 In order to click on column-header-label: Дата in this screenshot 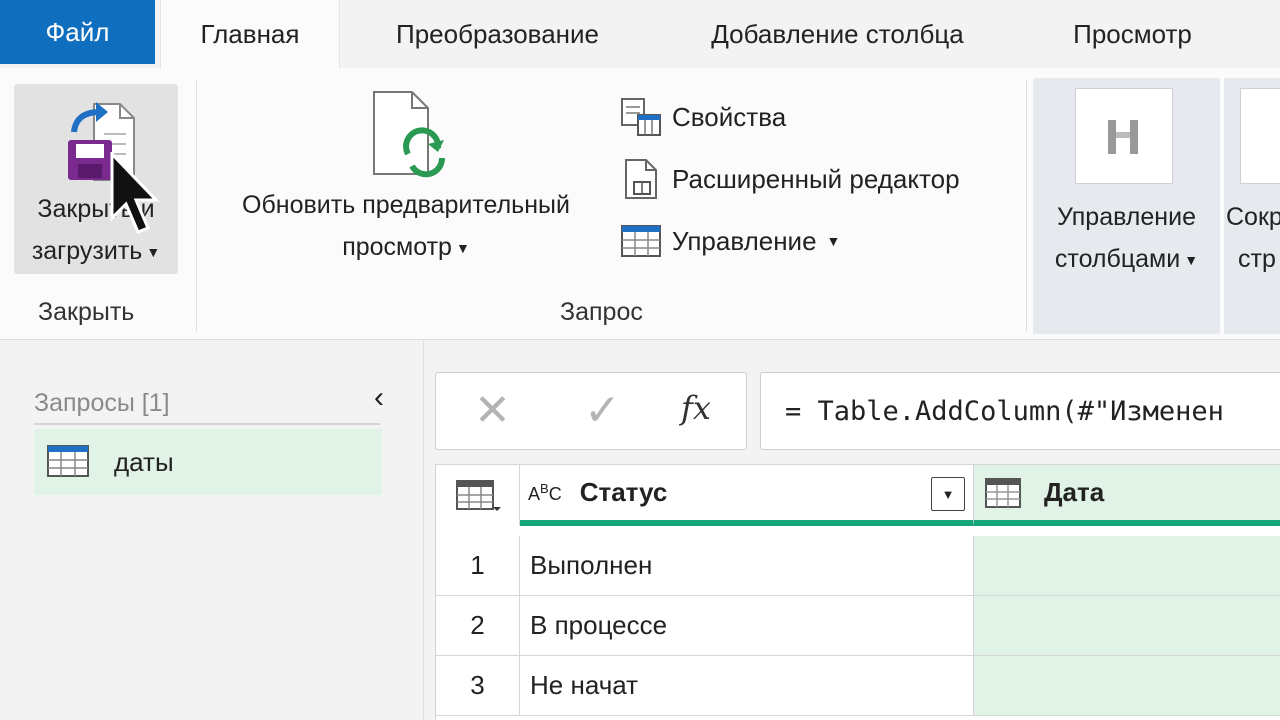, I will do `click(1074, 492)`.